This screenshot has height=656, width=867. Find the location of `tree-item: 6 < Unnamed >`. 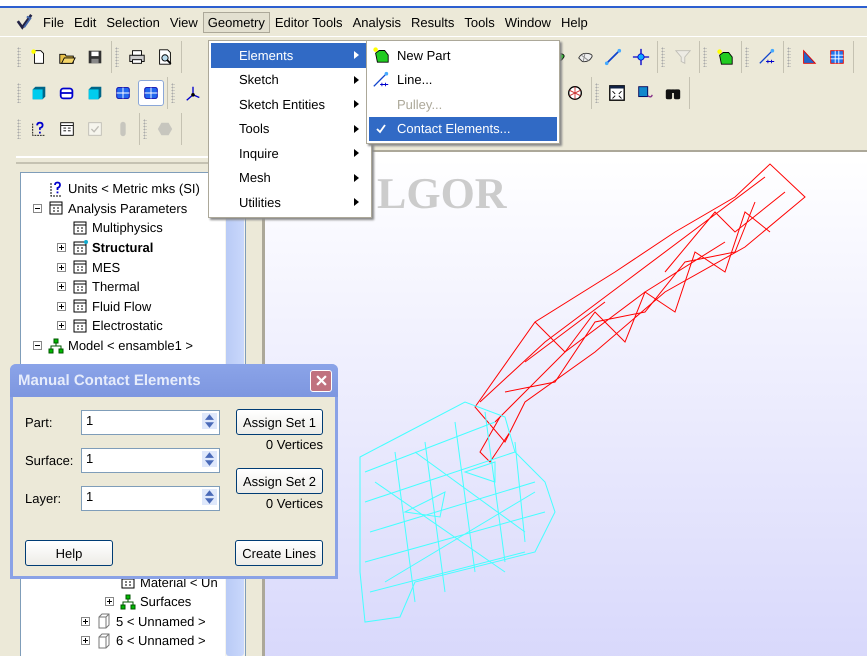

tree-item: 6 < Unnamed > is located at coordinates (161, 640).